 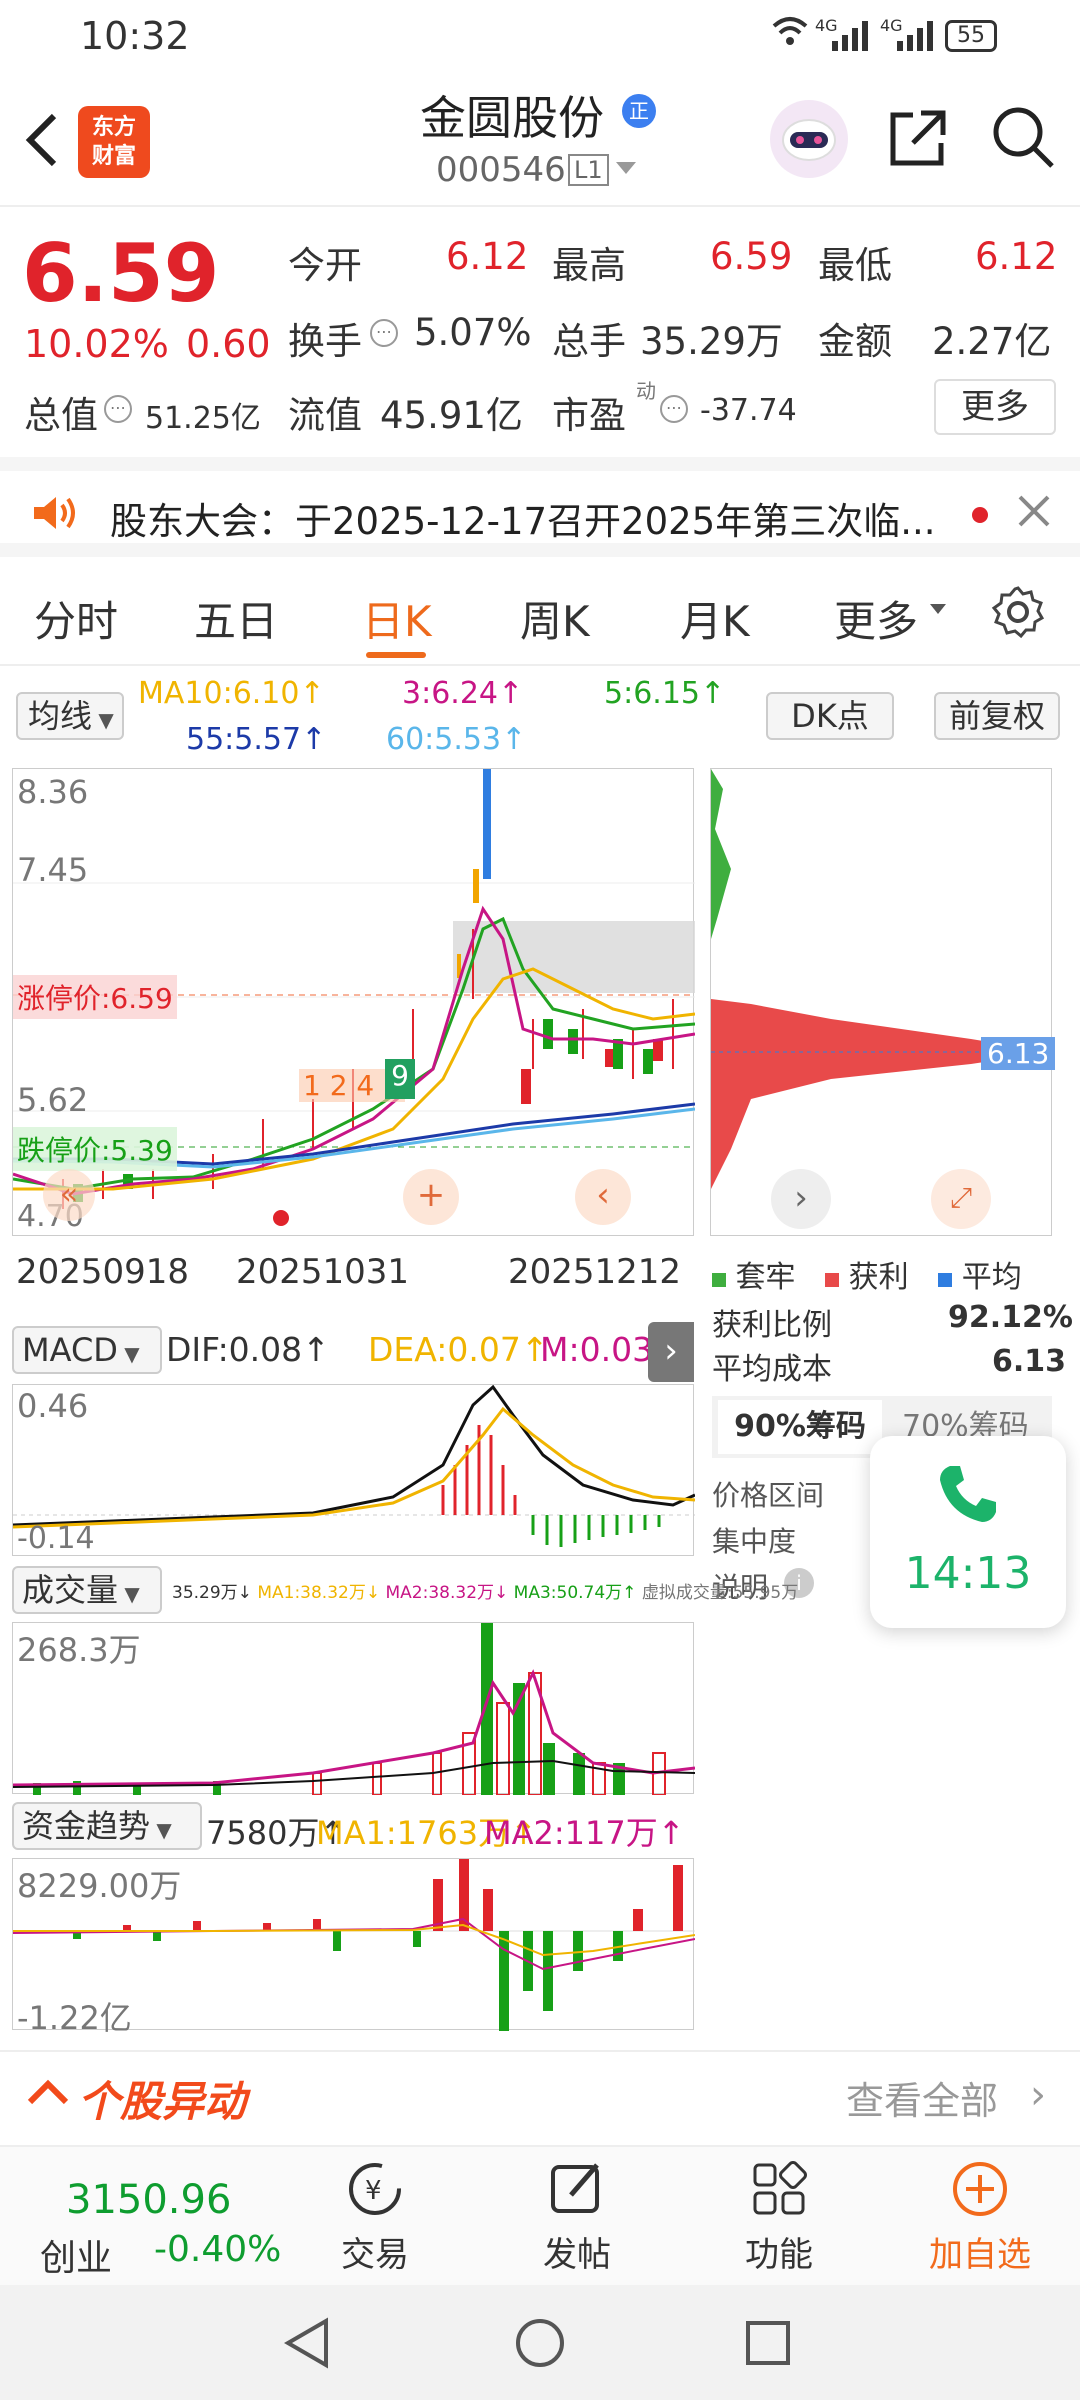 What do you see at coordinates (768, 2345) in the screenshot?
I see `nav-recents-icon` at bounding box center [768, 2345].